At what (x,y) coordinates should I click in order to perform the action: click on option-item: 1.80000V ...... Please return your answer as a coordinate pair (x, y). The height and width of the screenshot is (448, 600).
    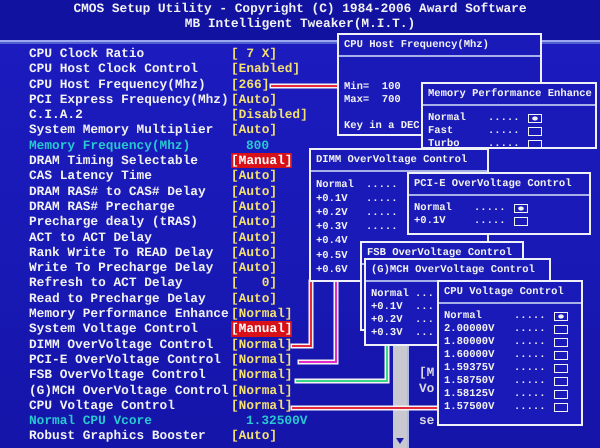
    Looking at the image, I should click on (506, 342).